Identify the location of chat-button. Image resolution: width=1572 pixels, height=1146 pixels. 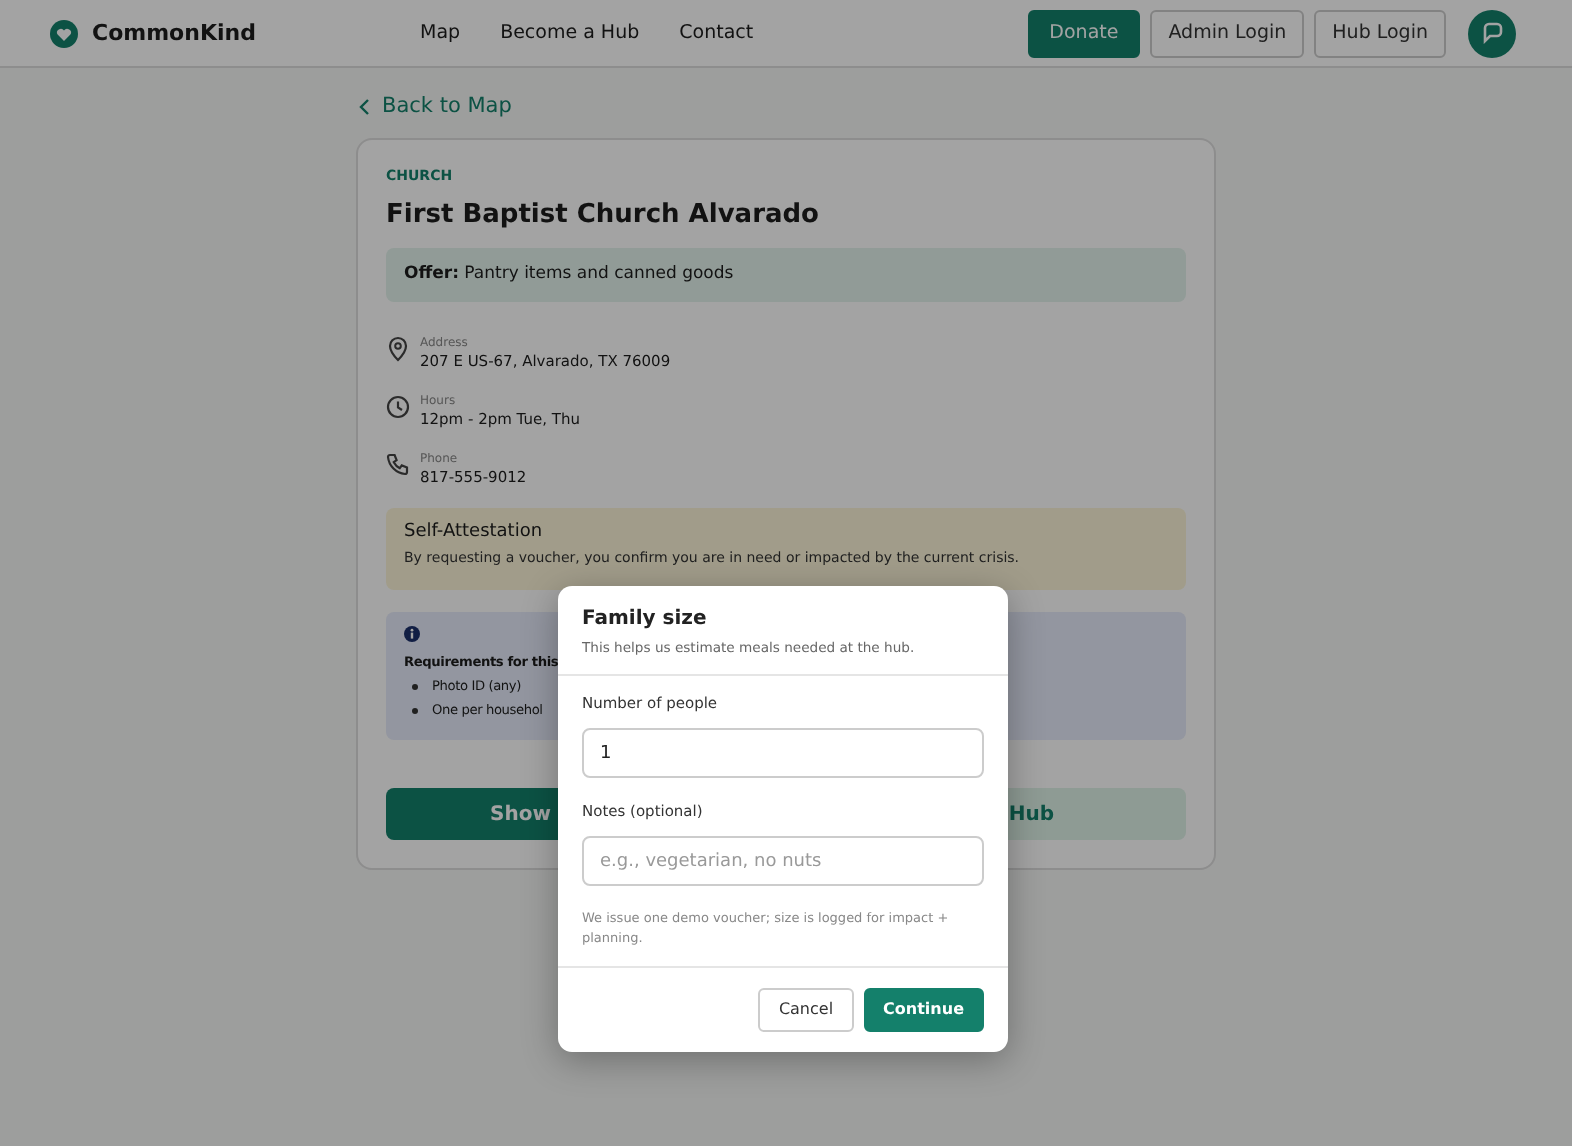
(1492, 33).